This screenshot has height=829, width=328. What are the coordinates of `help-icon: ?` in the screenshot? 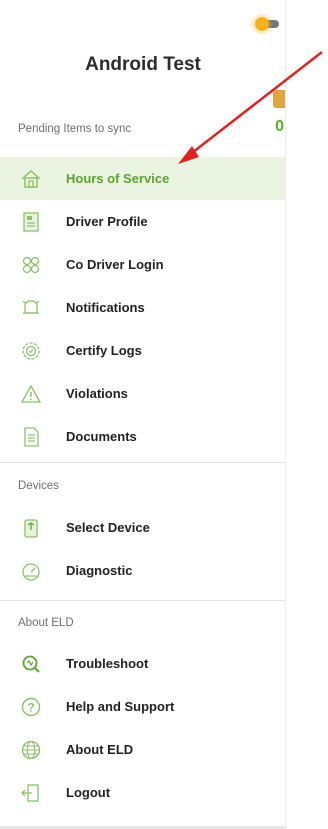 It's located at (31, 707).